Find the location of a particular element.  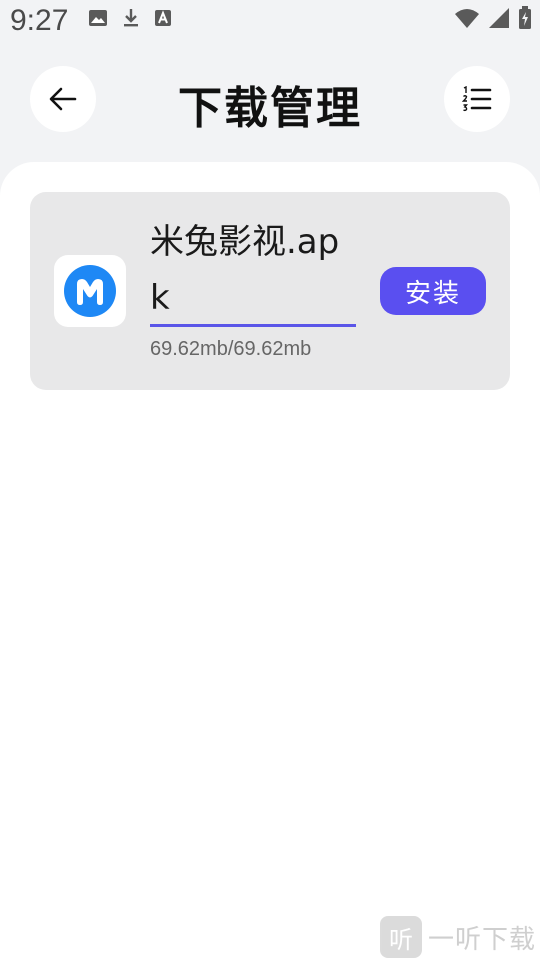

font-icon is located at coordinates (163, 18).